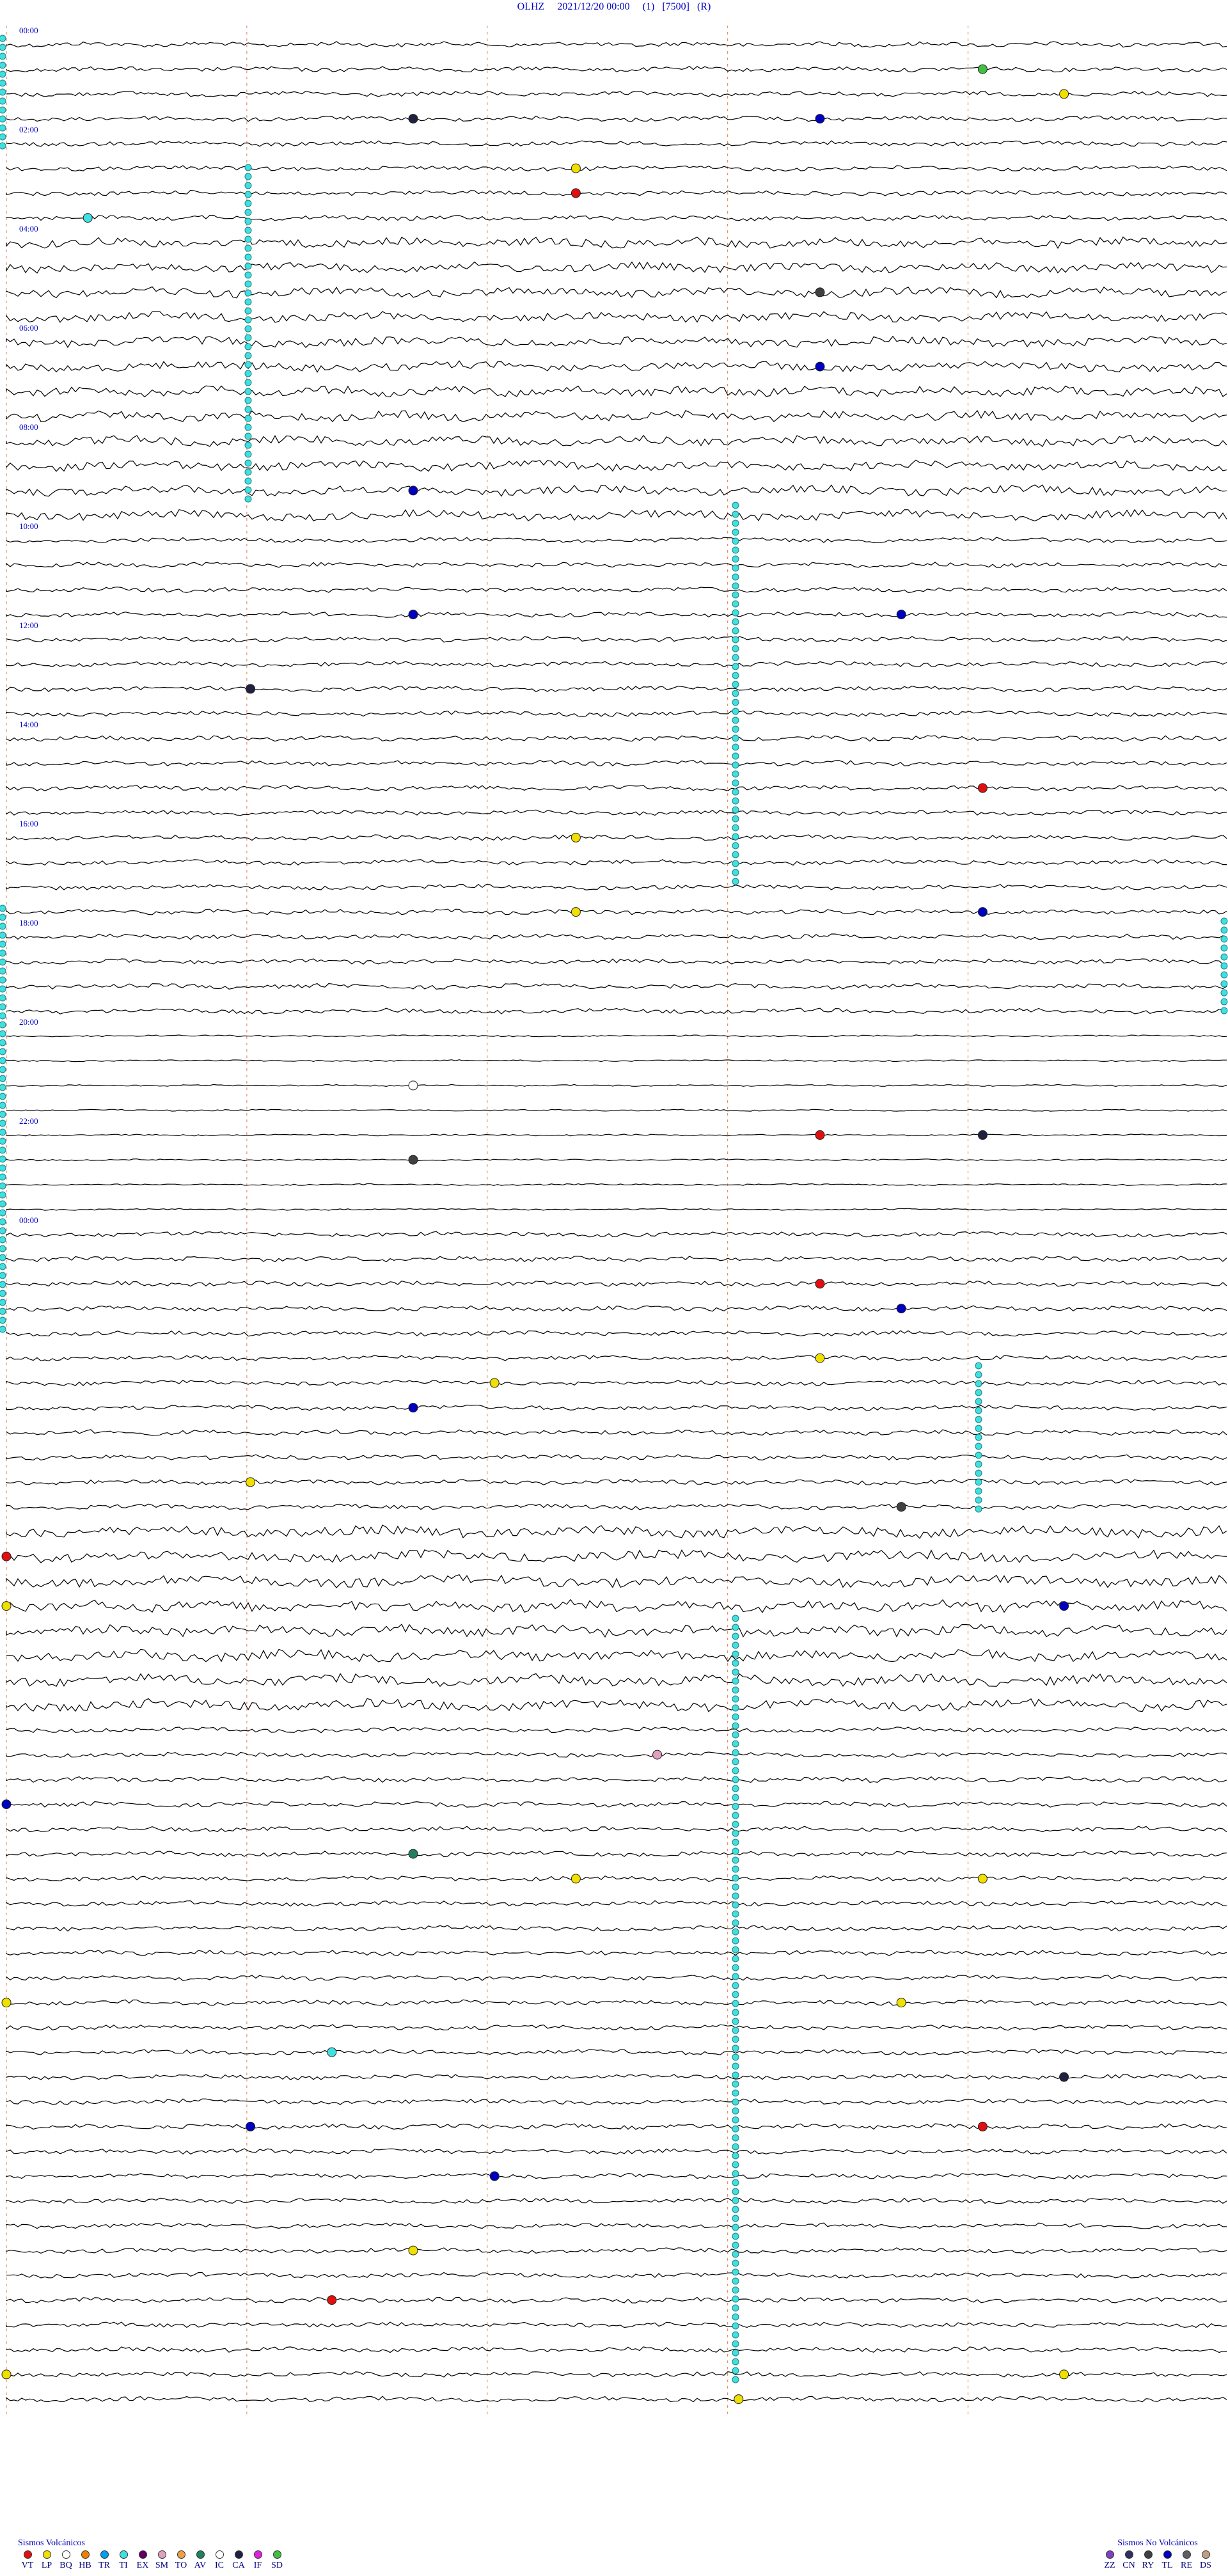 The width and height of the screenshot is (1228, 2576). Describe the element at coordinates (28, 228) in the screenshot. I see `hour-label: 04:00` at that location.